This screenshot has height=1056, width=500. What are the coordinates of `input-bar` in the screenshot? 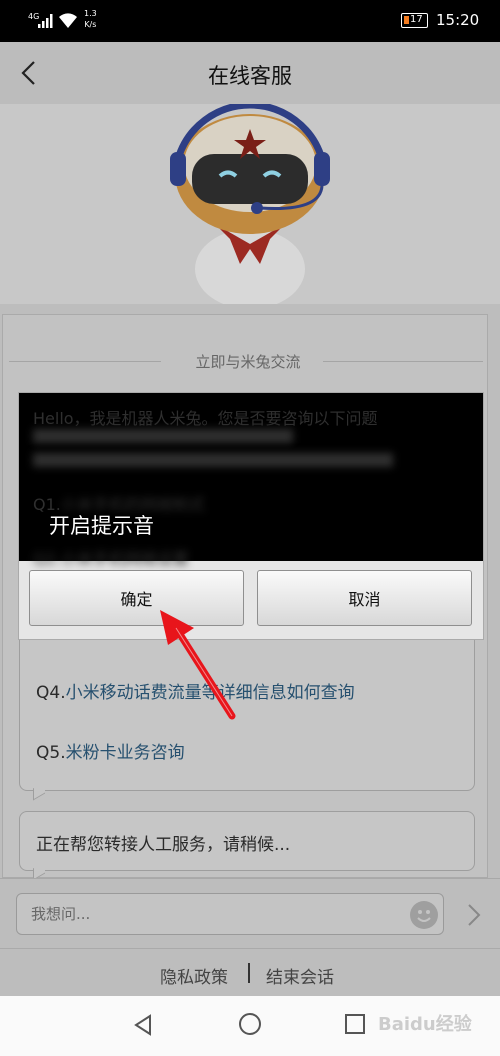 It's located at (250, 913).